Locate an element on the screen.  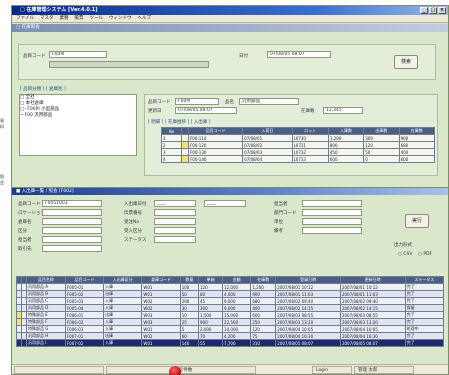
code-input: F00PI is located at coordinates (78, 54).